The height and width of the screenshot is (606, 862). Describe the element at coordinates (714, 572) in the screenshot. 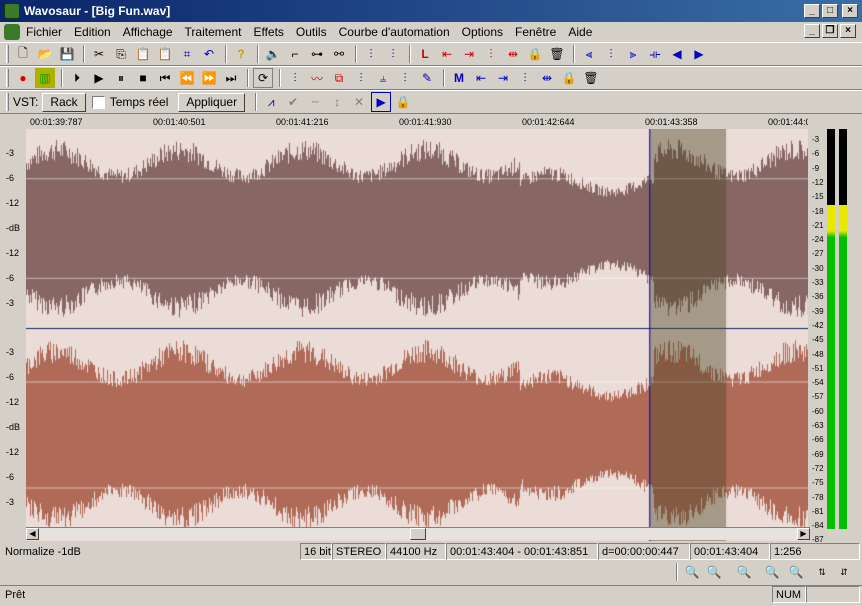

I see `zoom-out-icon: 🔍` at that location.